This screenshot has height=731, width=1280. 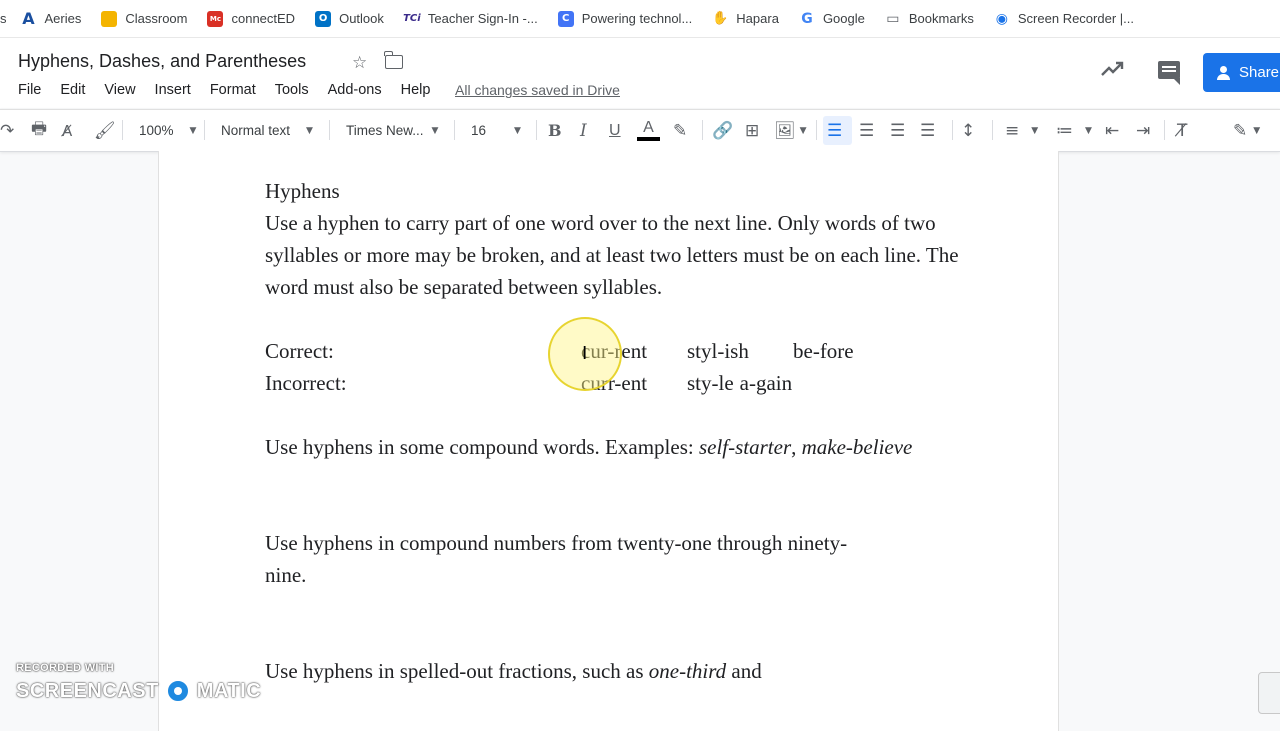 What do you see at coordinates (416, 90) in the screenshot?
I see `menu-help: Help` at bounding box center [416, 90].